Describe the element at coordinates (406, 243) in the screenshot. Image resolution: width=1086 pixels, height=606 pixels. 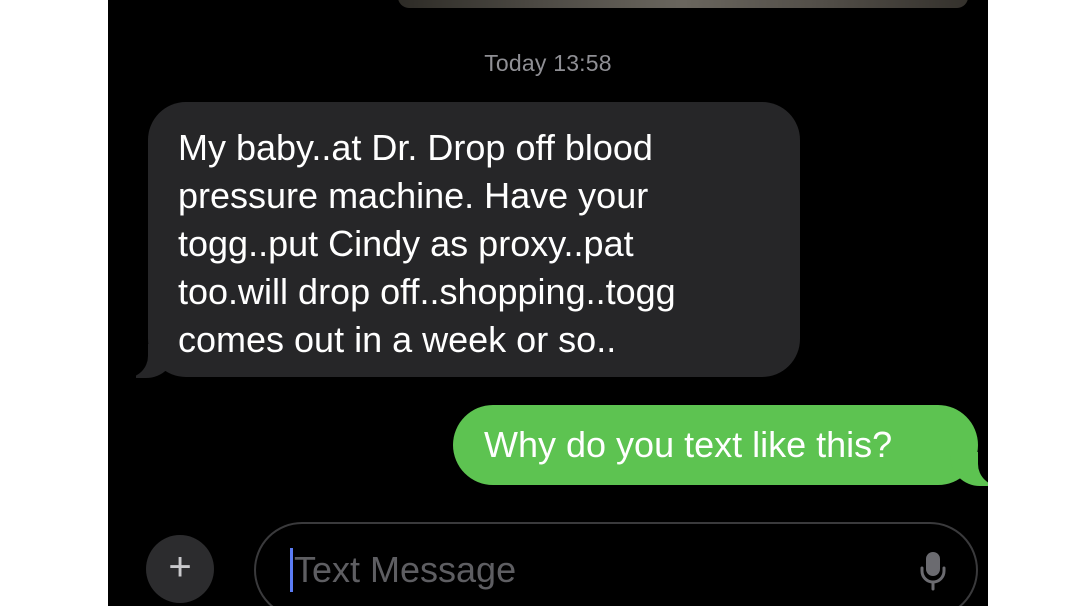
I see `message-line: togg..put Cindy as proxy..pat` at that location.